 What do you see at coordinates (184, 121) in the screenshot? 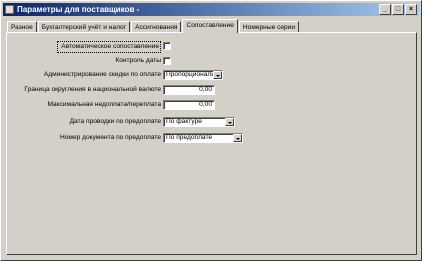
I see `prepay-posting-date-value: По фактуре` at bounding box center [184, 121].